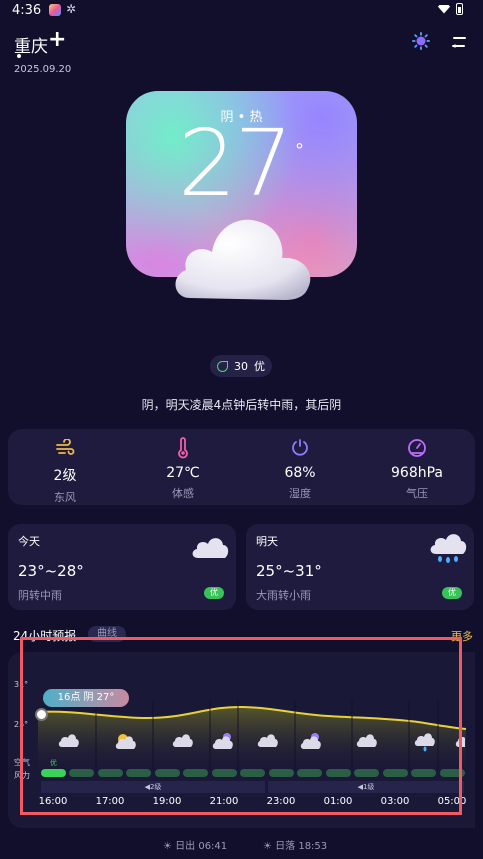 Image resolution: width=483 pixels, height=859 pixels. Describe the element at coordinates (360, 567) in the screenshot. I see `tomorrow-card: 明天 25°~31° 大雨转小雨 优` at that location.